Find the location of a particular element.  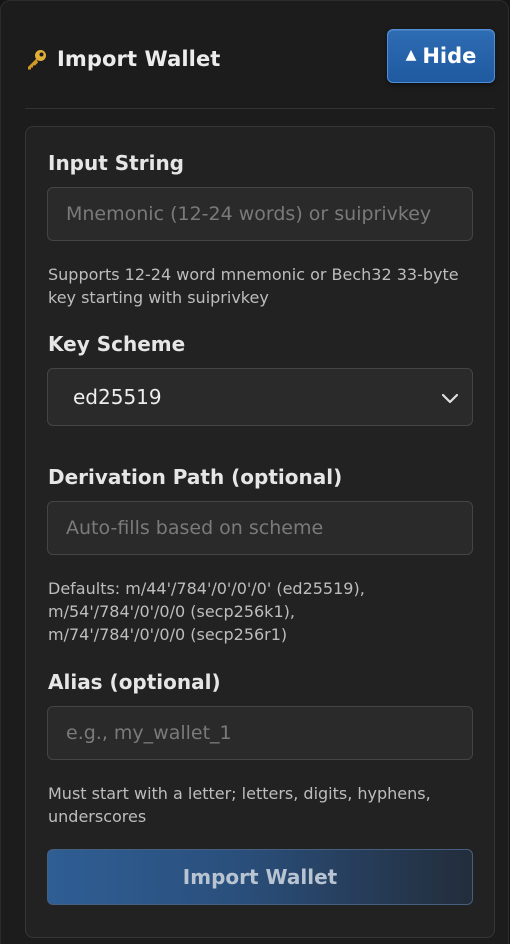

alias-label: Alias (optional) is located at coordinates (134, 682).